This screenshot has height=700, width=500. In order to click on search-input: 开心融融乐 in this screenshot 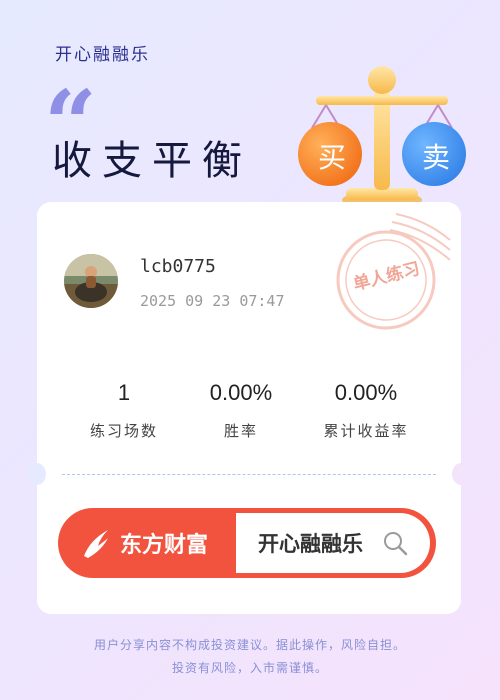, I will do `click(333, 543)`.